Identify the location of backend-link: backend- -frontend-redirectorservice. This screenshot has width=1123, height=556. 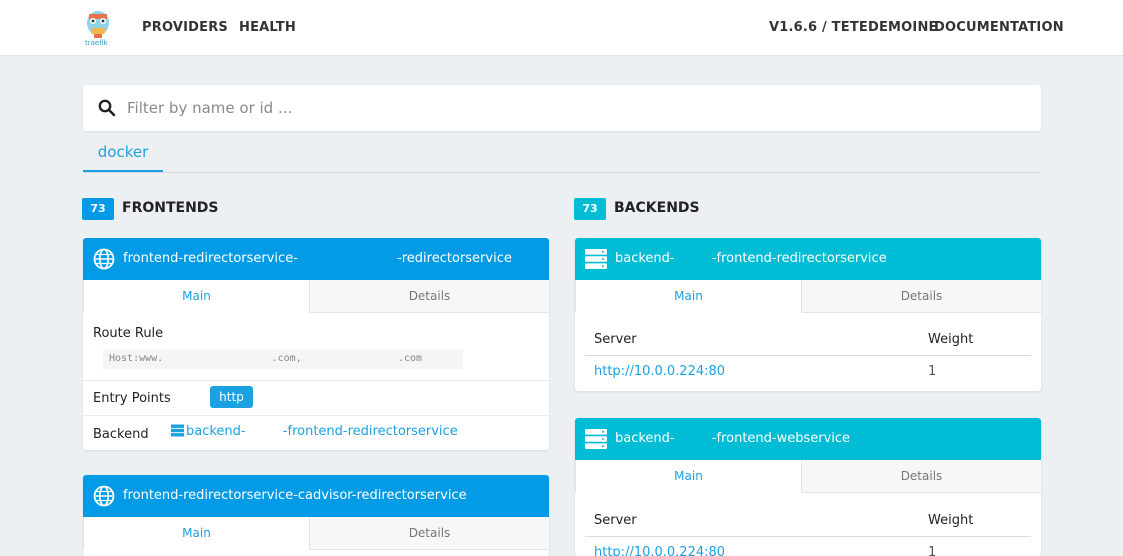
(314, 431).